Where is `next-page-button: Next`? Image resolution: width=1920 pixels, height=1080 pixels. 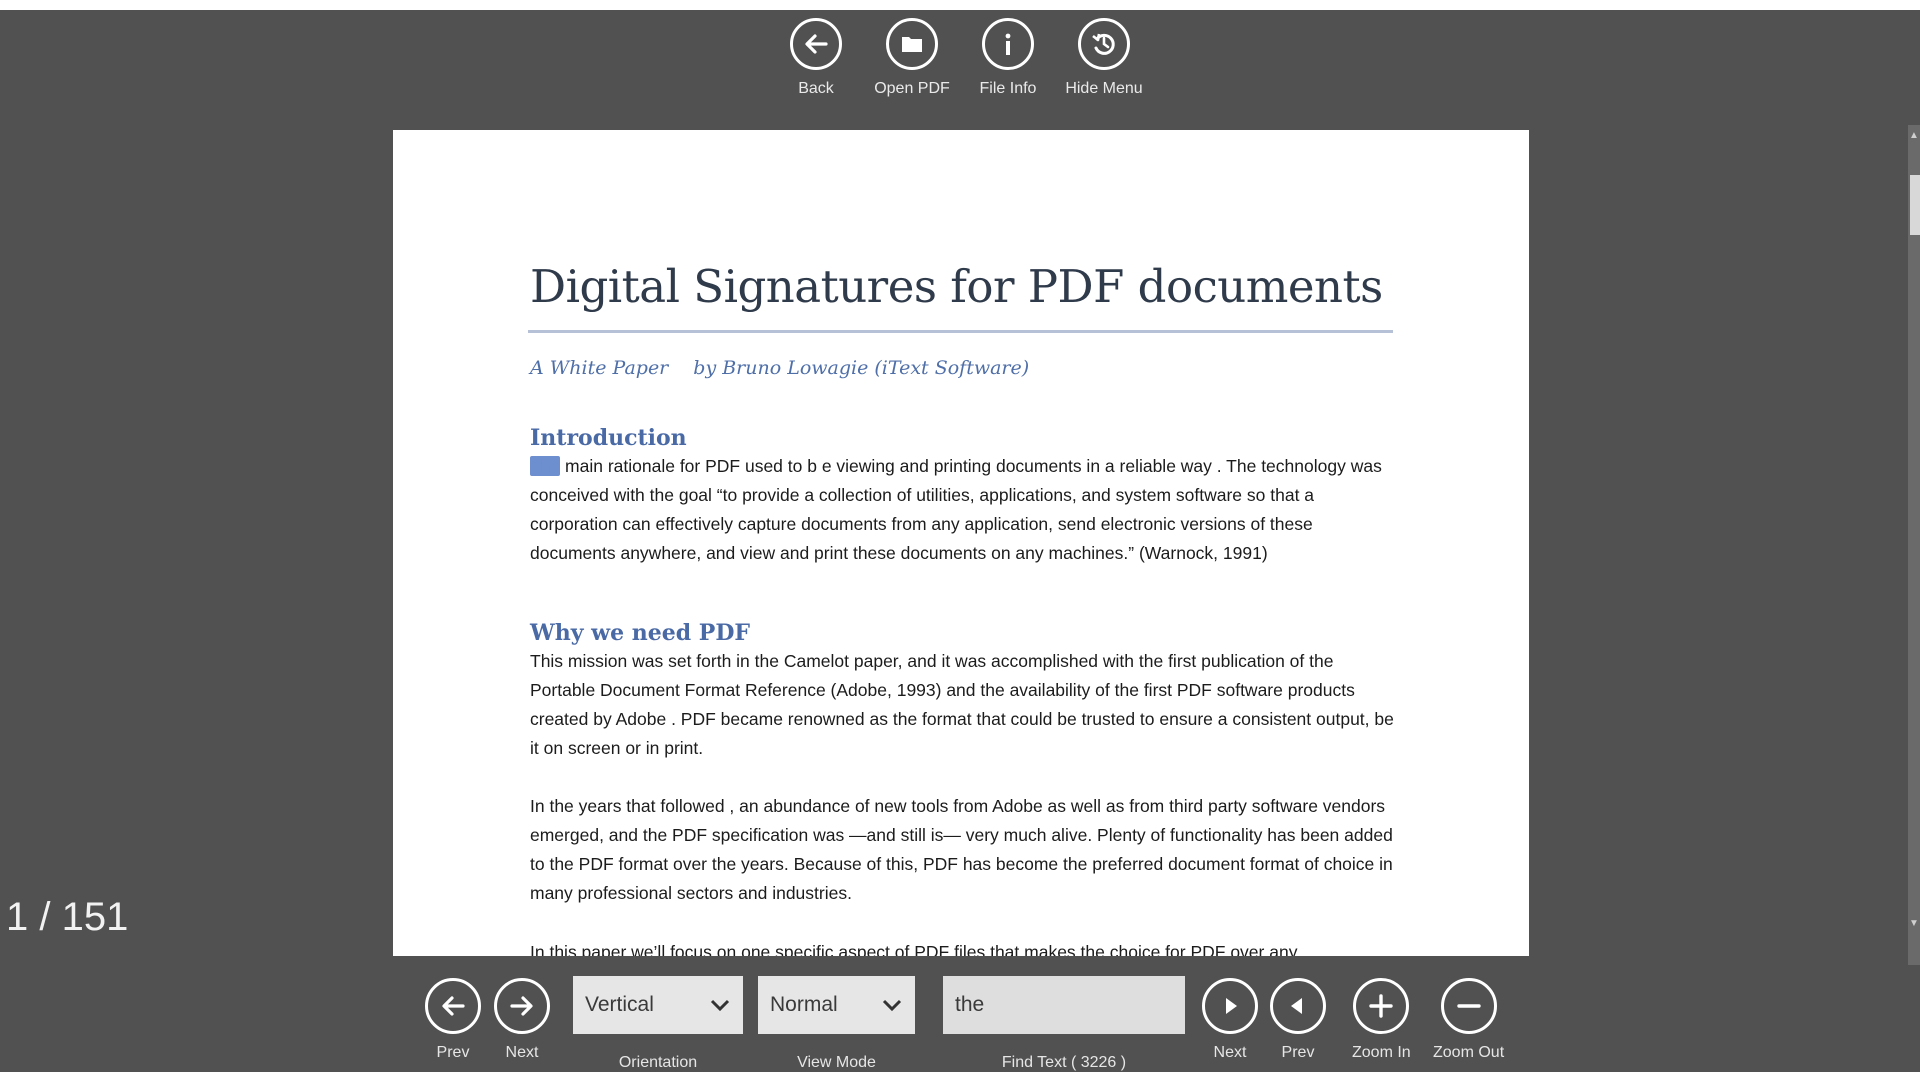
next-page-button: Next is located at coordinates (522, 1020).